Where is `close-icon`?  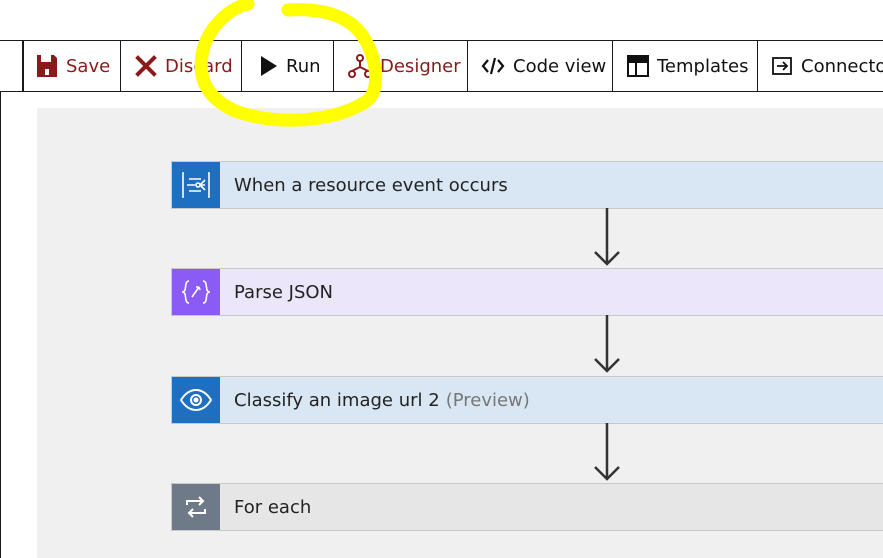 close-icon is located at coordinates (146, 66).